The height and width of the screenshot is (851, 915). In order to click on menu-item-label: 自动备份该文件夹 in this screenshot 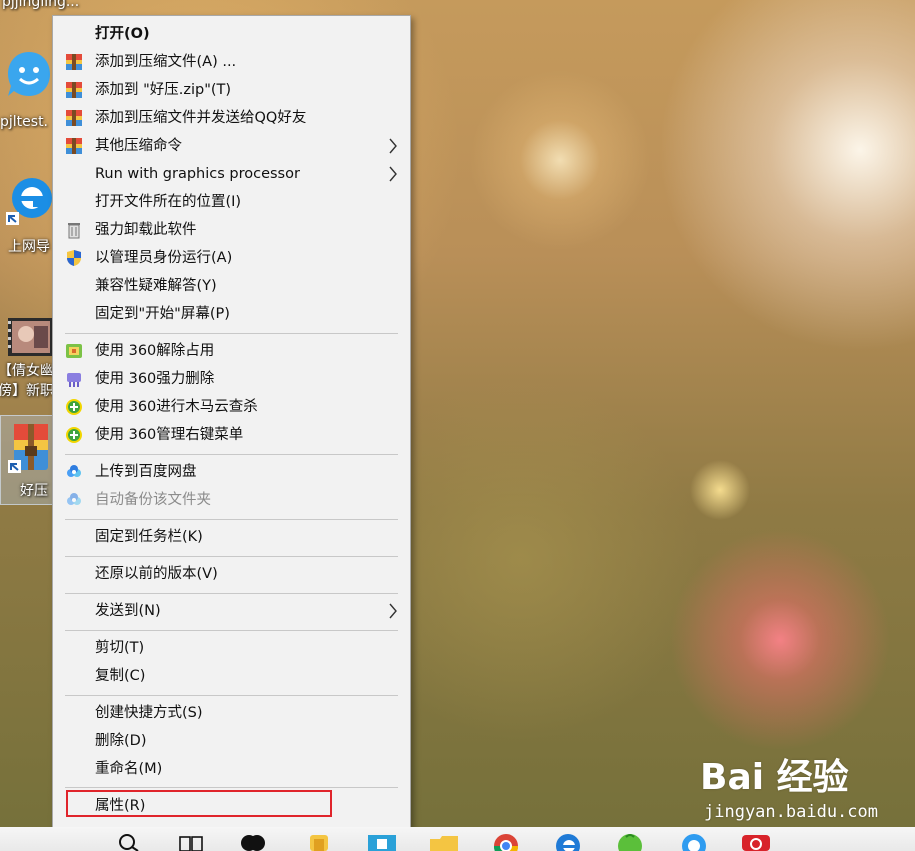, I will do `click(153, 500)`.